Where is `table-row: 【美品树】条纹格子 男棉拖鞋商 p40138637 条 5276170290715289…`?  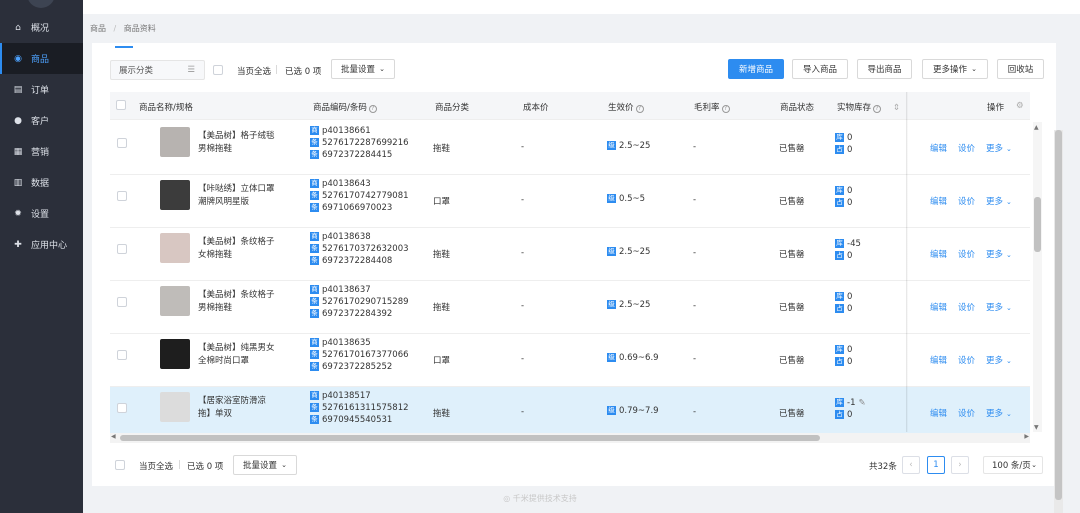
table-row: 【美品树】条纹格子 男棉拖鞋商 p40138637 条 5276170290715289… is located at coordinates (570, 307).